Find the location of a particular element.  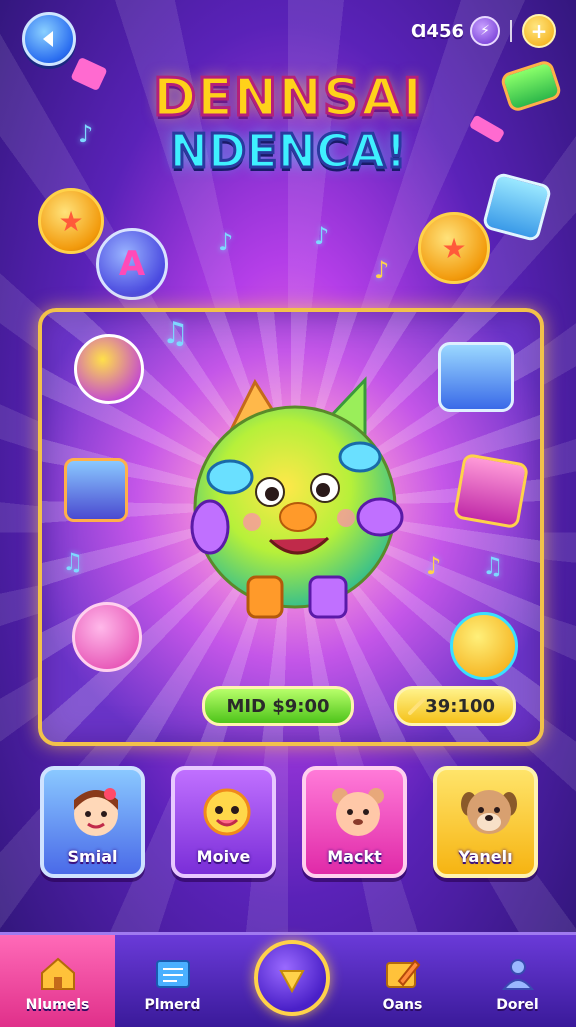

pencil-icon is located at coordinates (402, 973).